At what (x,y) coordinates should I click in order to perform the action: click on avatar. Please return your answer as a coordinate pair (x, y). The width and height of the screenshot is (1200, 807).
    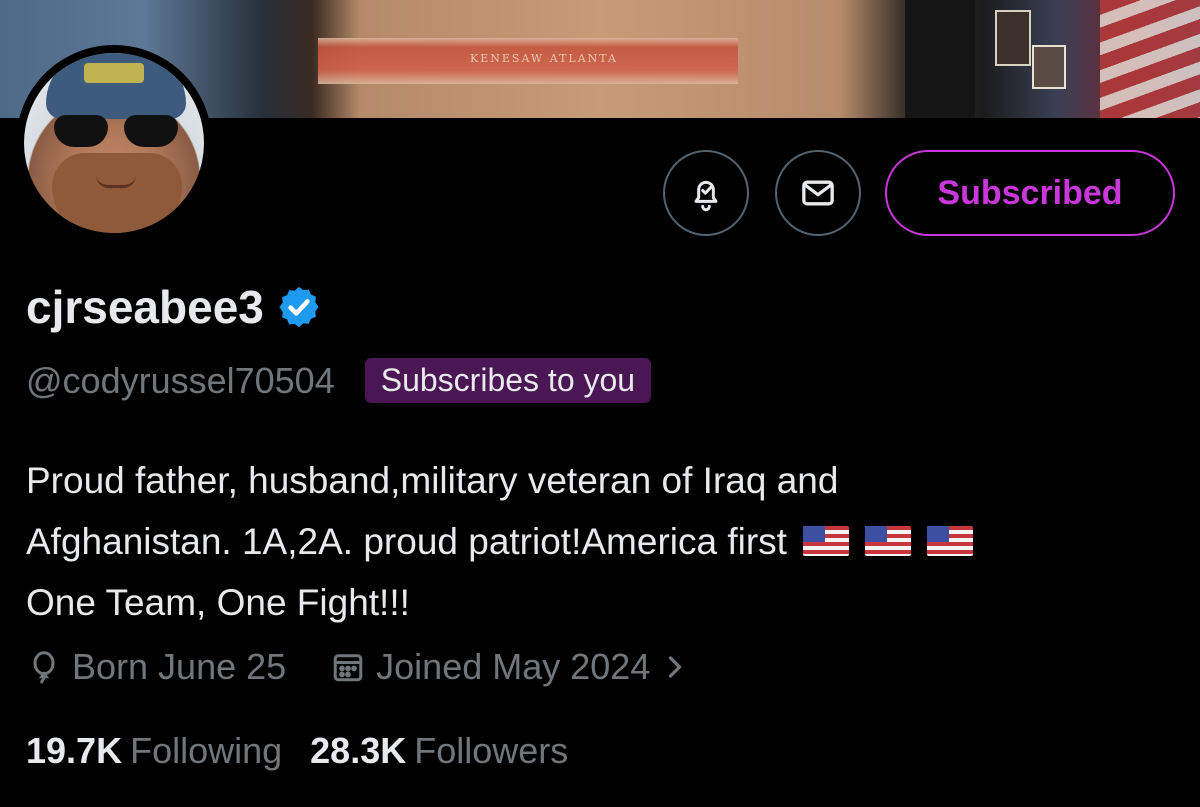
    Looking at the image, I should click on (114, 143).